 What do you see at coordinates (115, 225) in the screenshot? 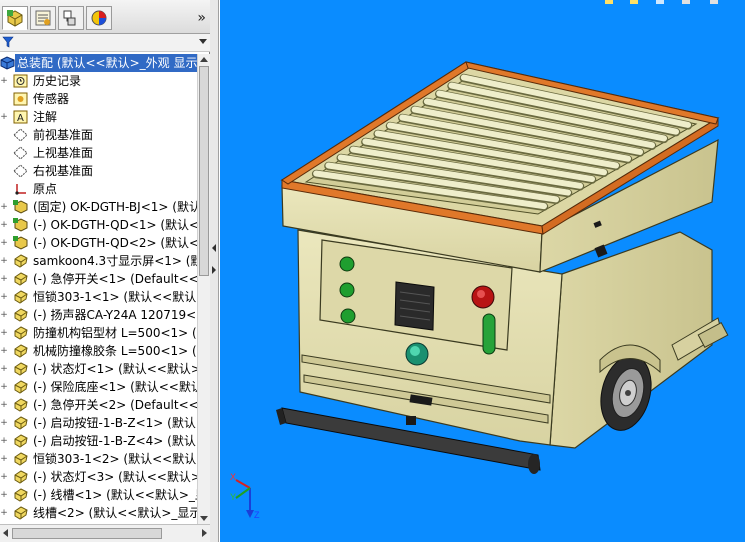
I see `tree-item-label: (-) OK-DGTH-QD<1> (默认<` at bounding box center [115, 225].